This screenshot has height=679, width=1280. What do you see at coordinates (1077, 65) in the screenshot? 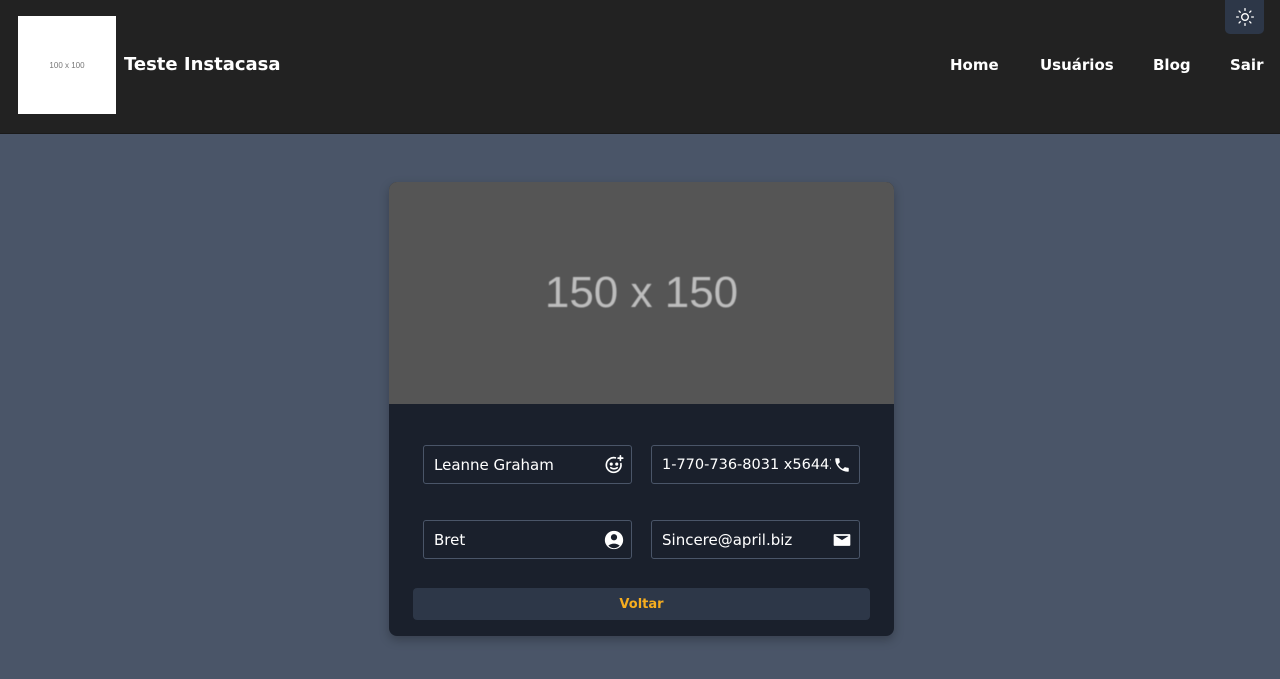
I see `nav-users-link: Usuários` at bounding box center [1077, 65].